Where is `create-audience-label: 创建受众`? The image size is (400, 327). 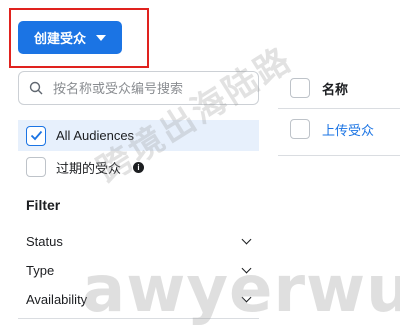
create-audience-label: 创建受众 is located at coordinates (59, 38).